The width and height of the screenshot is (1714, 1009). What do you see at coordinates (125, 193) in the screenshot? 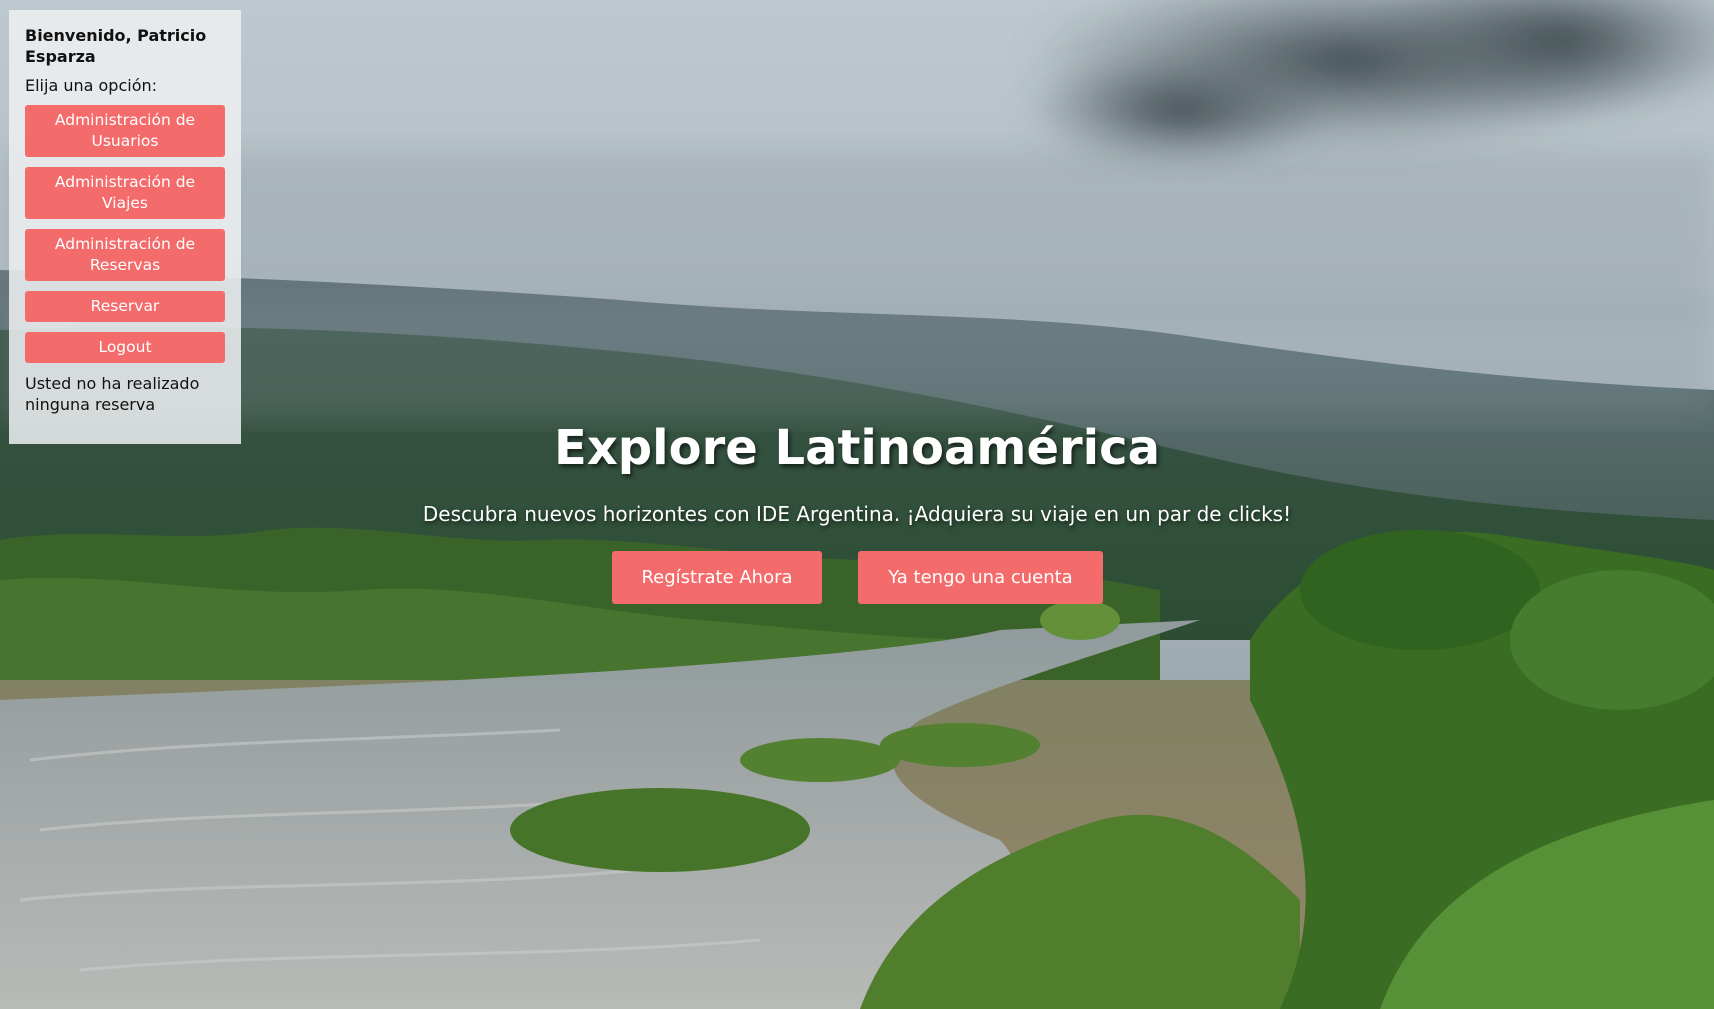
I see `trips-admin-button: Administración de Viajes` at bounding box center [125, 193].